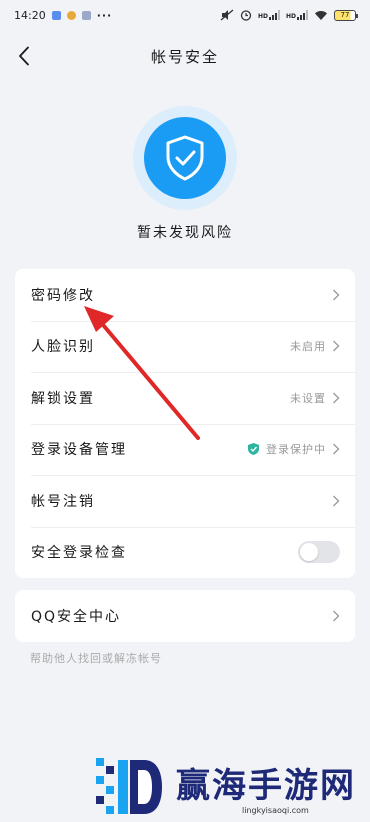 This screenshot has width=370, height=822. Describe the element at coordinates (309, 552) in the screenshot. I see `toggle-knob` at that location.